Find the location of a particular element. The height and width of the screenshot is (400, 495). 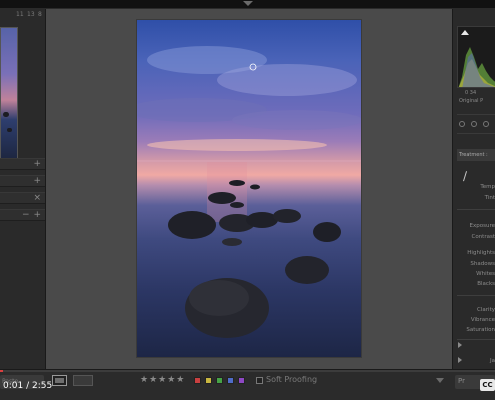

temp-label: Temp is located at coordinates (487, 187).